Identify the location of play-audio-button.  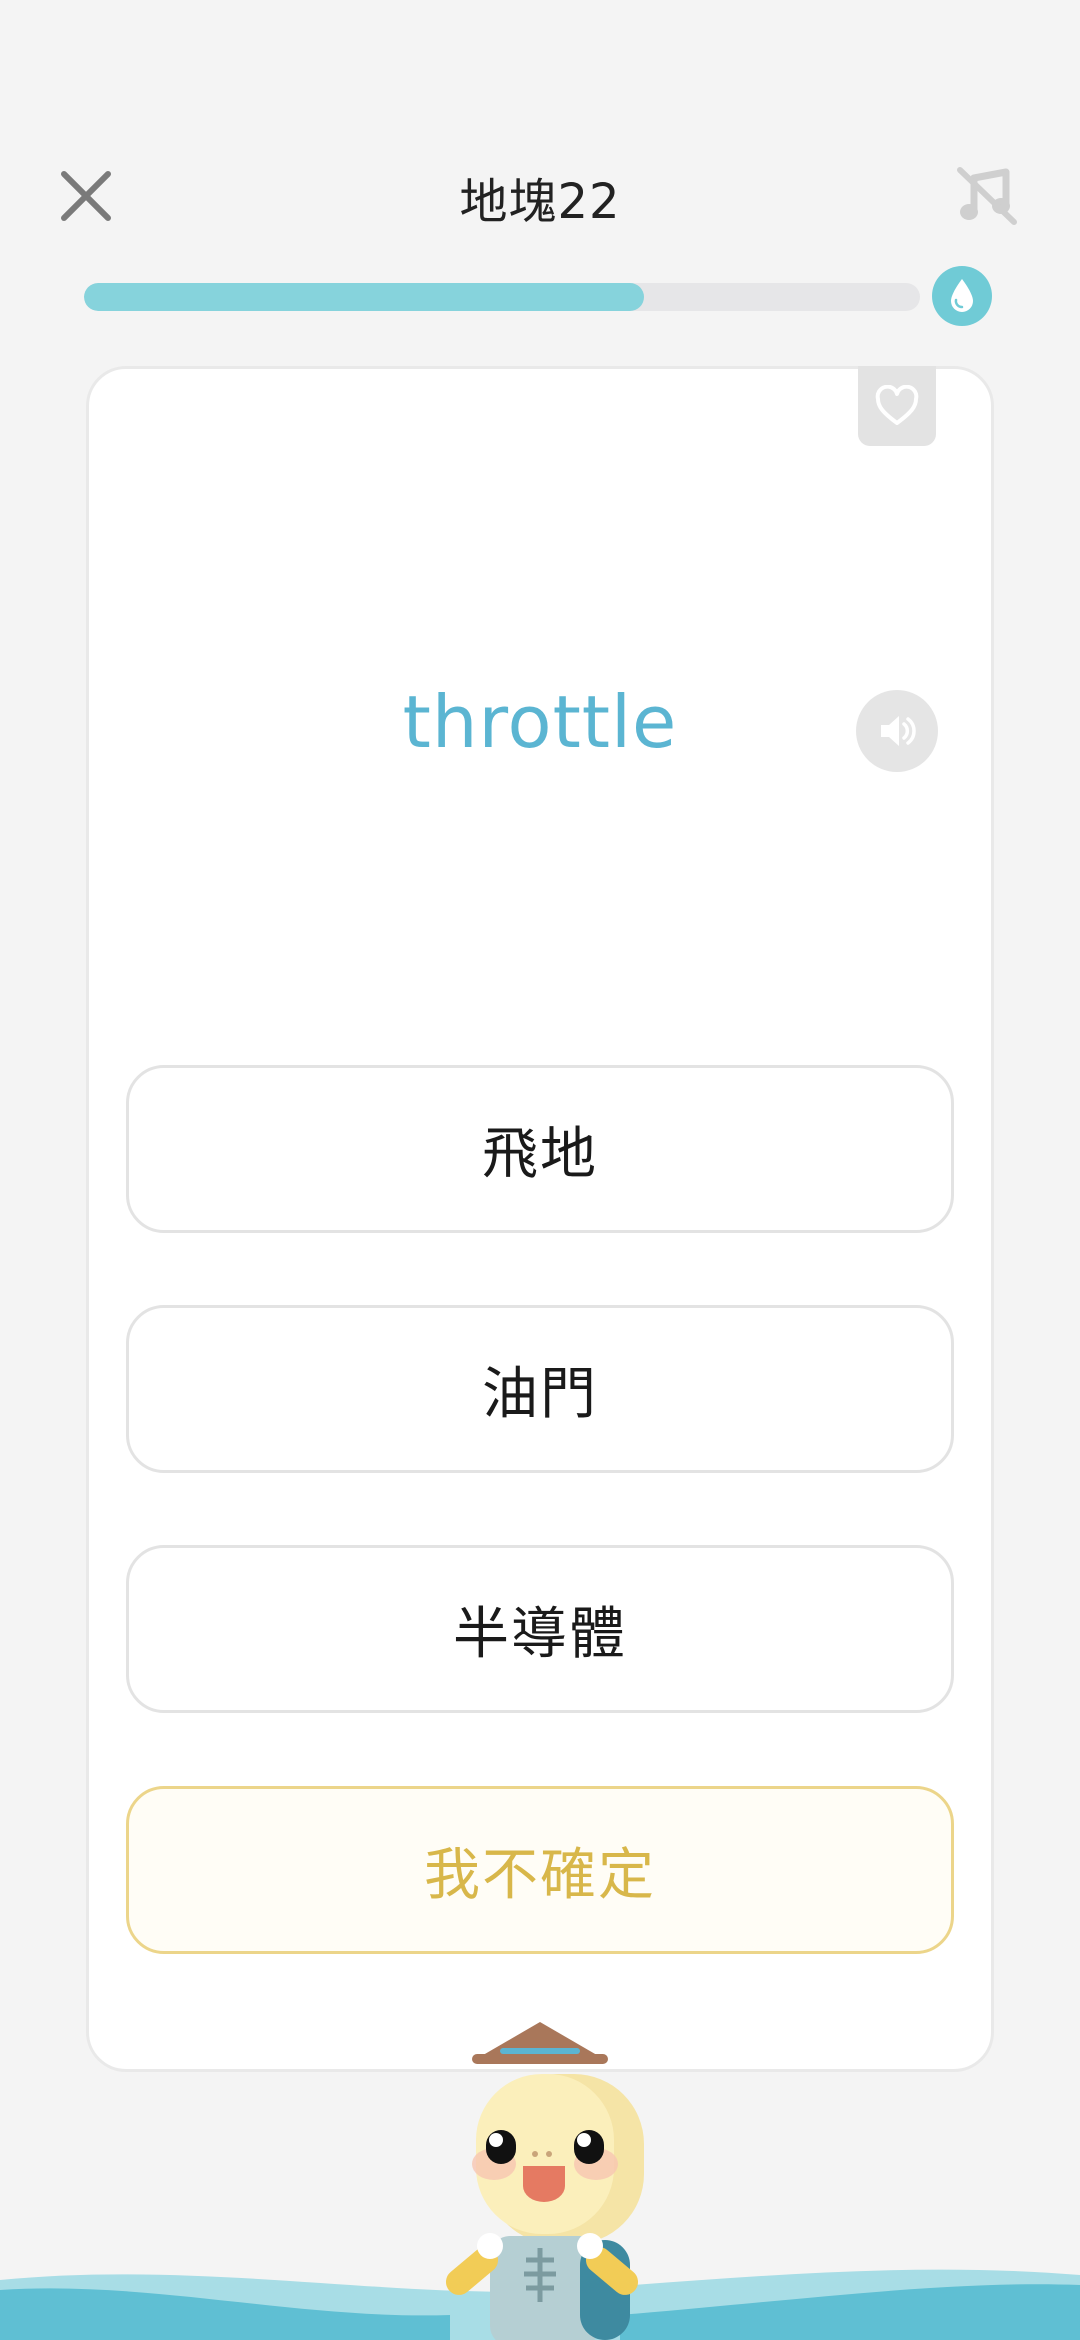
(897, 731).